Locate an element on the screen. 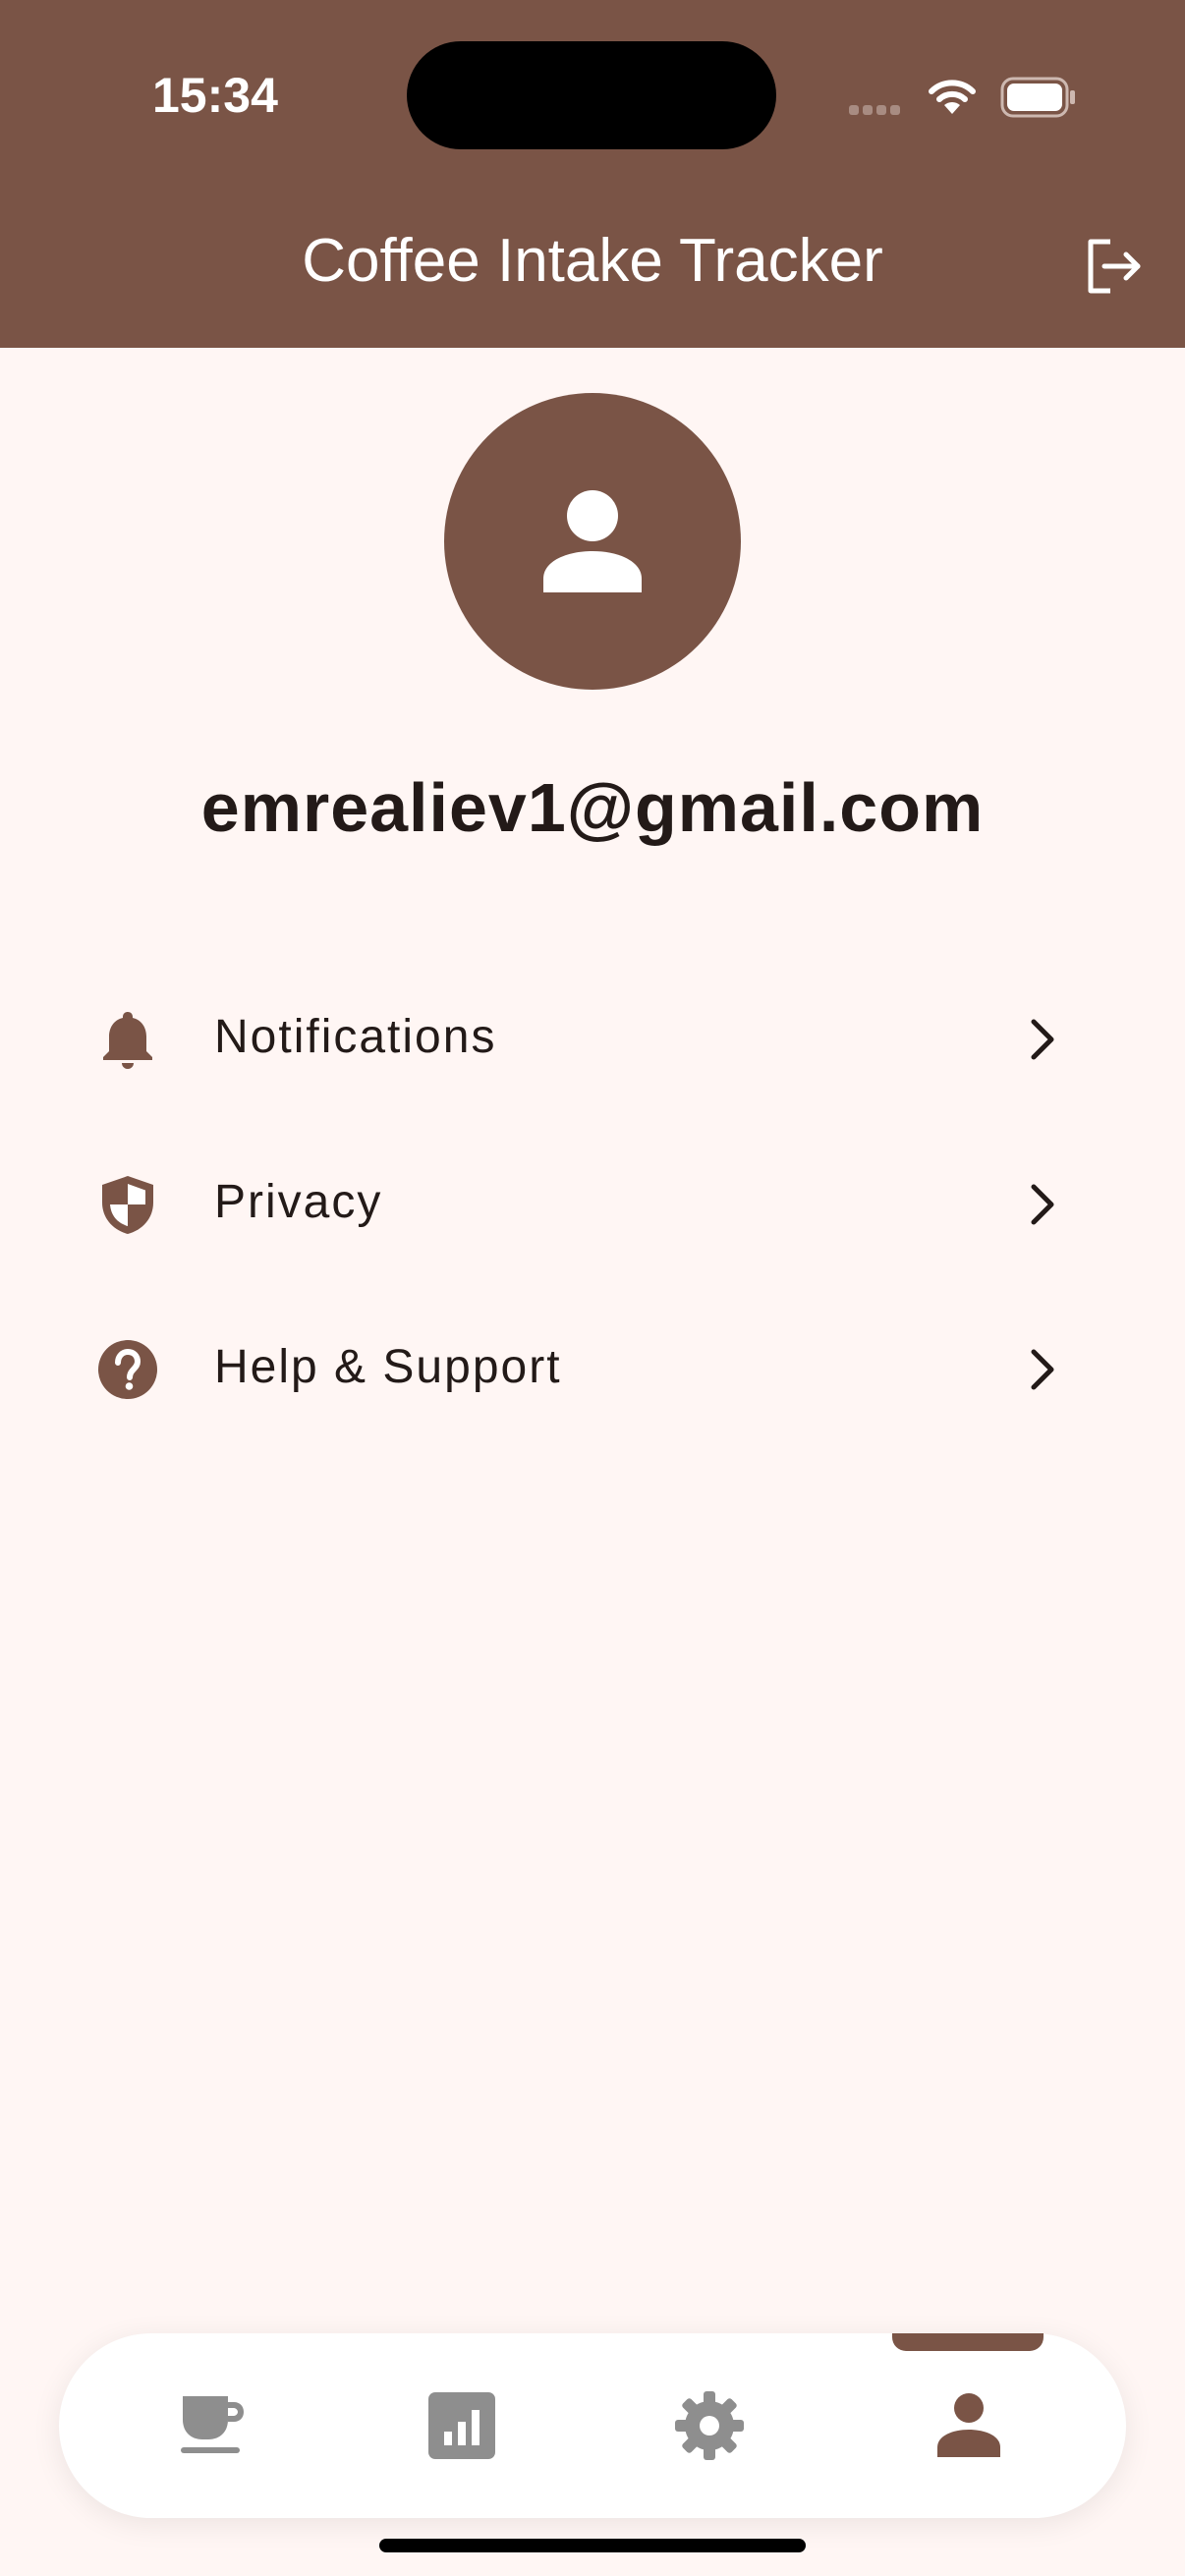  nav-tab-stats is located at coordinates (462, 2425).